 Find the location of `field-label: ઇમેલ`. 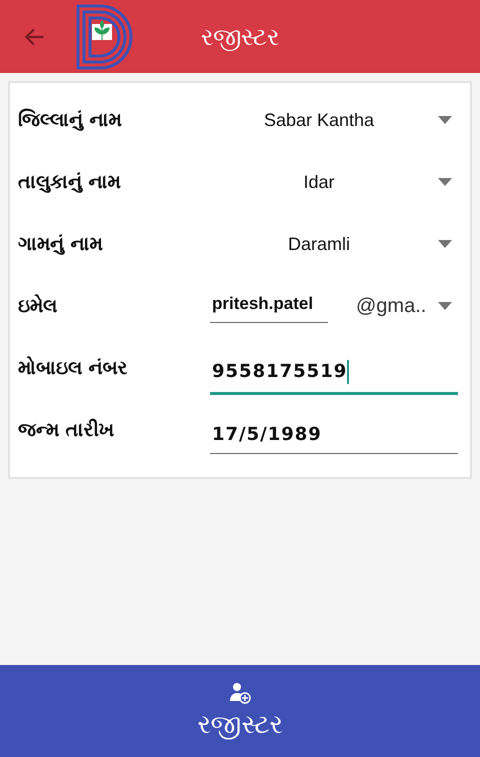

field-label: ઇમેલ is located at coordinates (38, 306).